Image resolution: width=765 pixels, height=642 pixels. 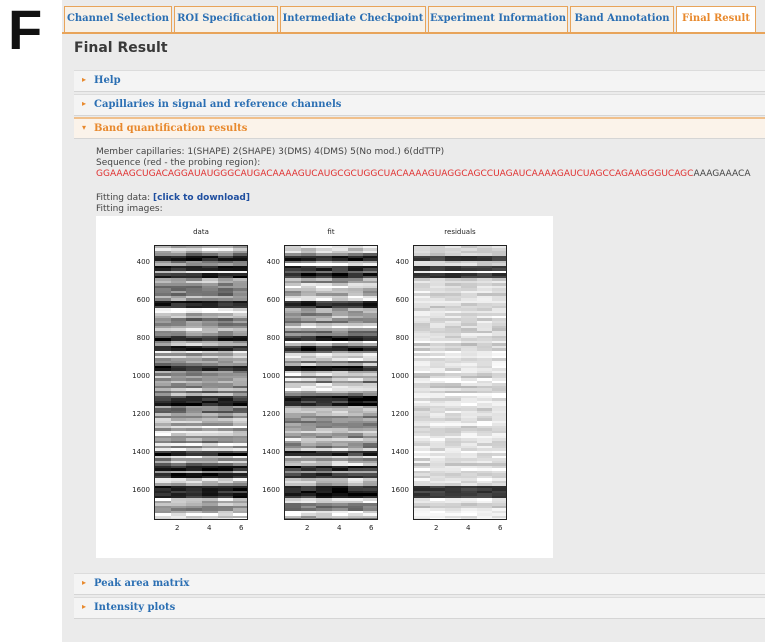 What do you see at coordinates (413, 33) in the screenshot?
I see `tab-underline` at bounding box center [413, 33].